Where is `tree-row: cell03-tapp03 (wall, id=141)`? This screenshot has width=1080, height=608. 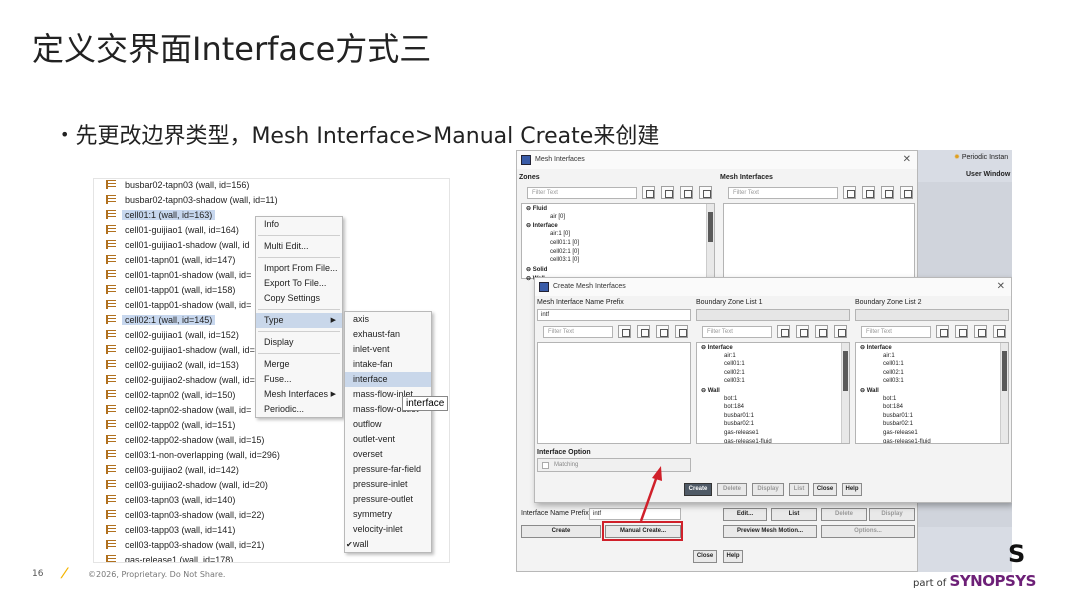
tree-row: cell03-tapp03 (wall, id=141) is located at coordinates (166, 532).